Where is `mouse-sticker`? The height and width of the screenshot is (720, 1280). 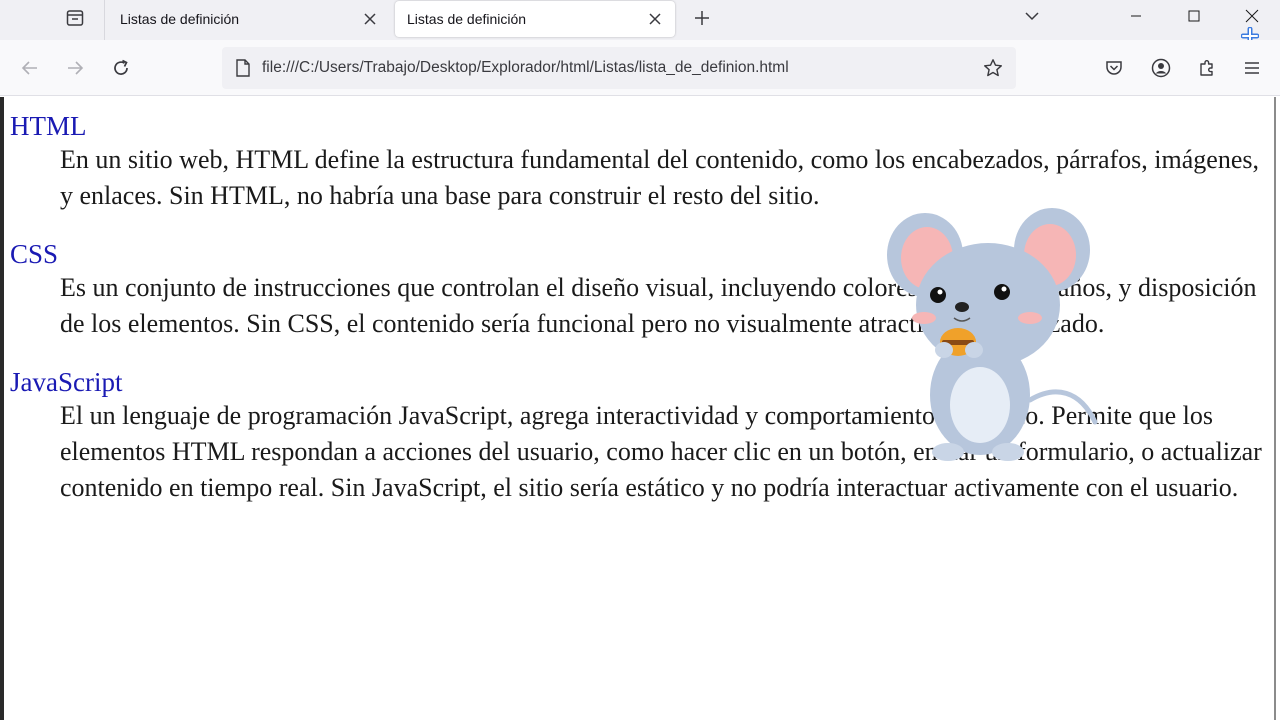
mouse-sticker is located at coordinates (992, 334).